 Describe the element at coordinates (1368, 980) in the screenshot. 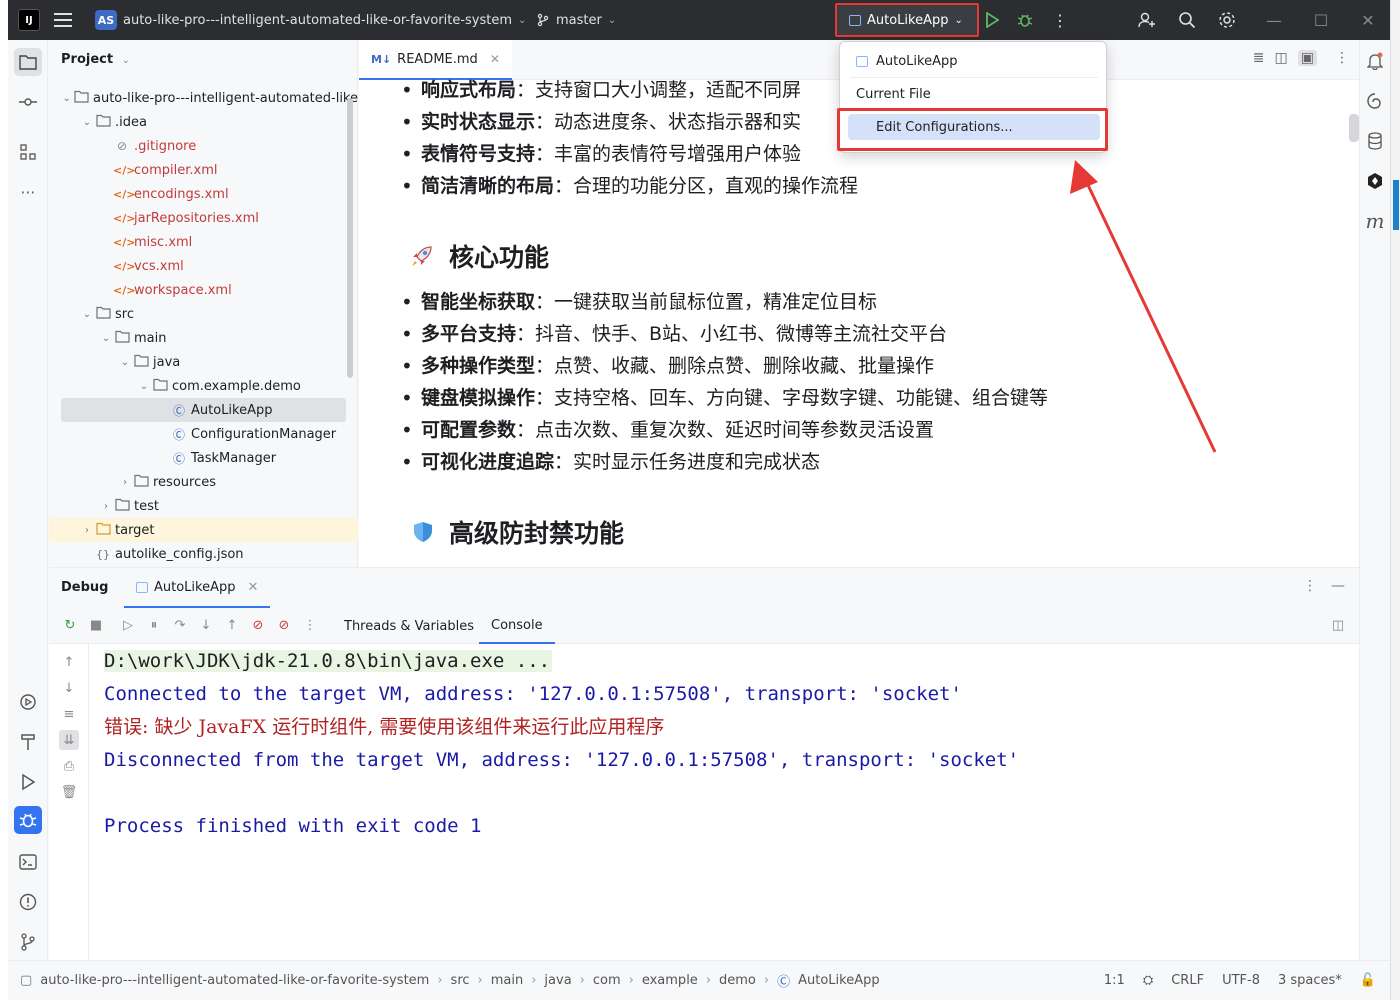

I see `read-only-lock-icon: 🔓` at that location.